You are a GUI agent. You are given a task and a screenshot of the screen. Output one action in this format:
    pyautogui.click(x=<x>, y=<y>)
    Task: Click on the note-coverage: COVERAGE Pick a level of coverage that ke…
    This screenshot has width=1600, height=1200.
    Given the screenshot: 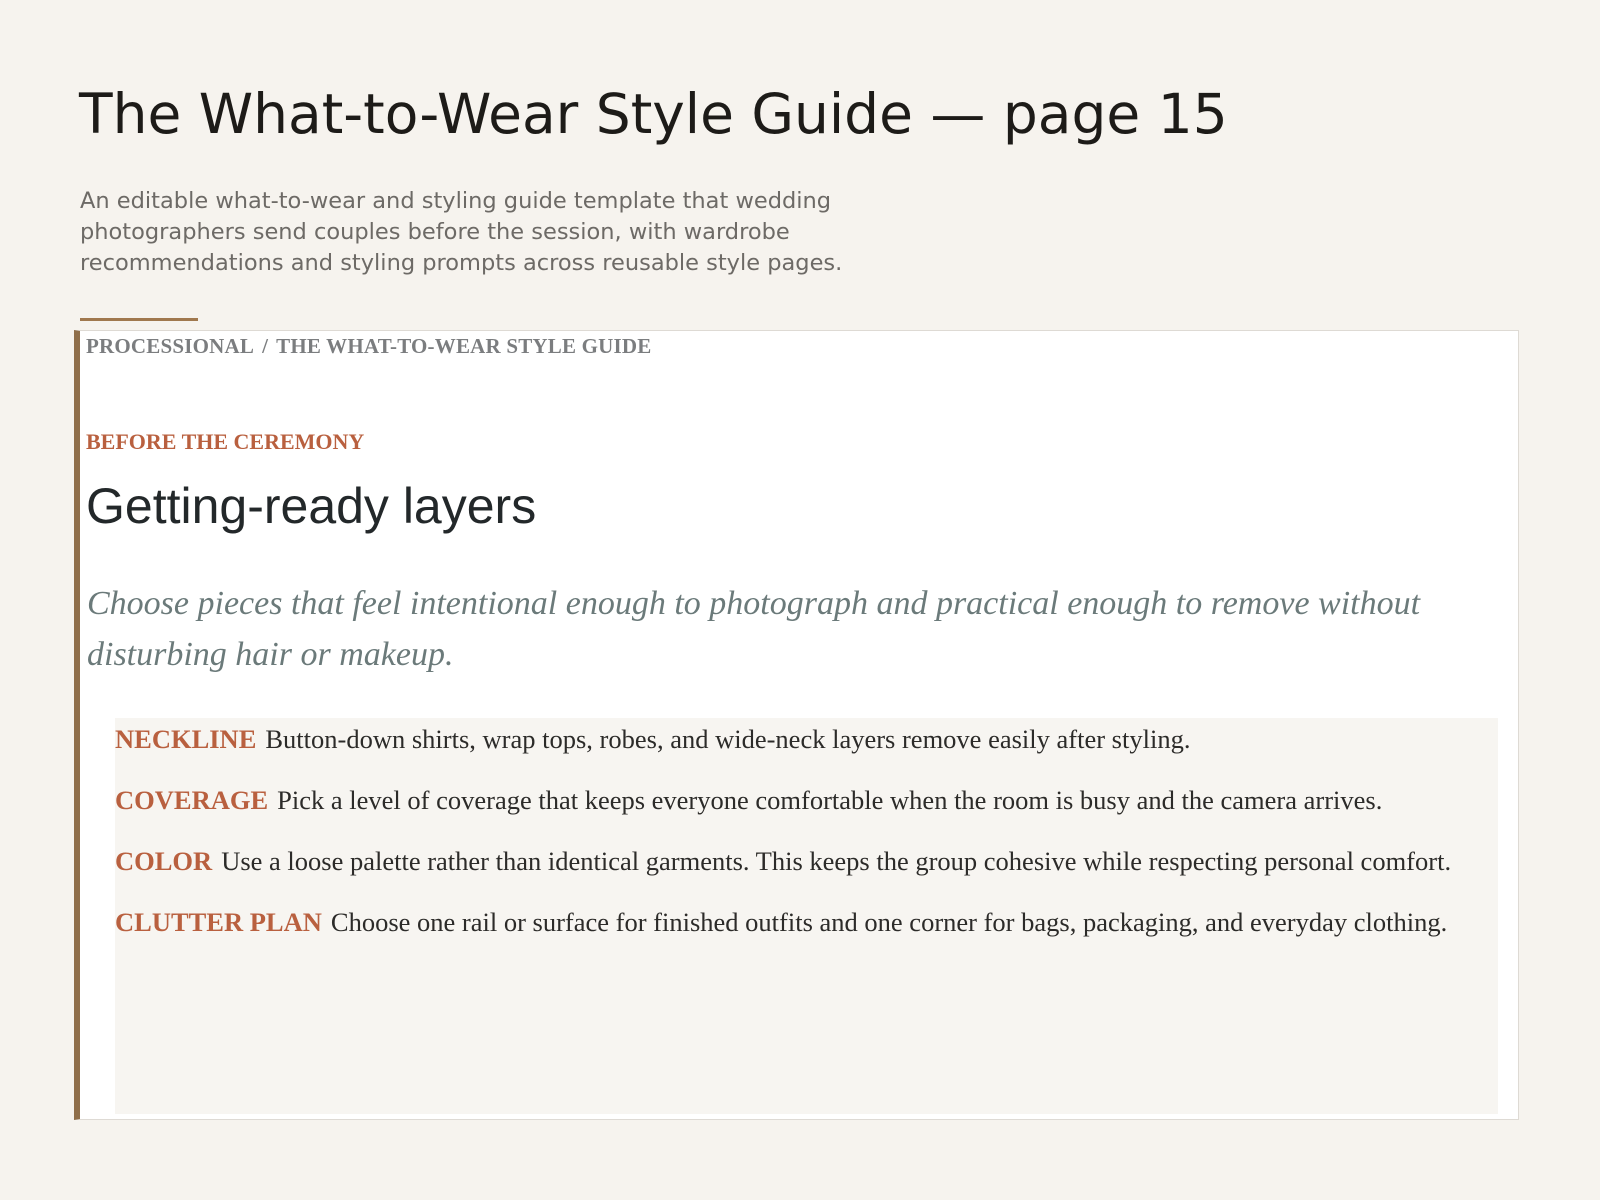 What is the action you would take?
    pyautogui.click(x=806, y=800)
    